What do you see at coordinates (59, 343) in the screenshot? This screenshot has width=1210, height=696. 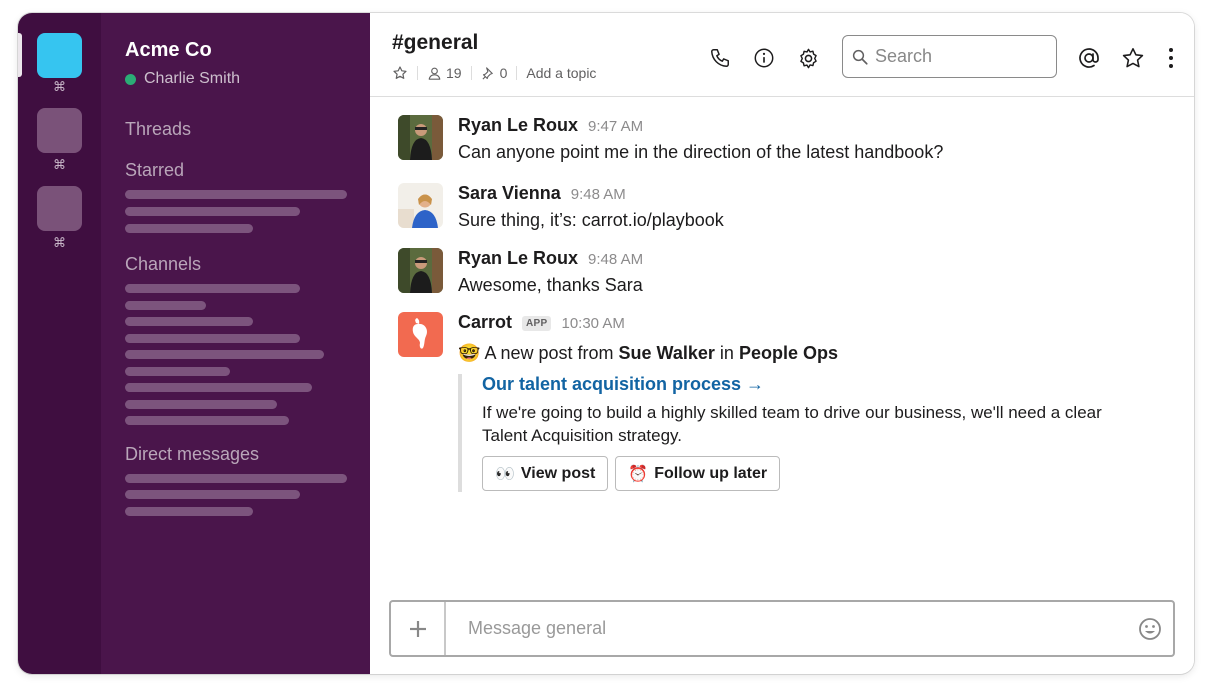 I see `workspace-rail: ⌘ ⌘ ⌘` at bounding box center [59, 343].